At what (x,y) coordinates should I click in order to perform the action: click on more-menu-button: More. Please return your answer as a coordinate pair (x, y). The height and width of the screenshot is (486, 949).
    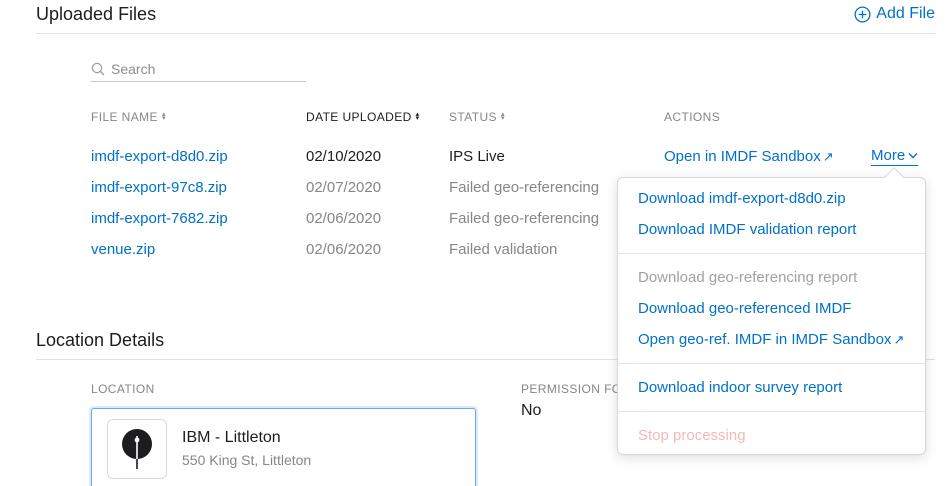
    Looking at the image, I should click on (895, 156).